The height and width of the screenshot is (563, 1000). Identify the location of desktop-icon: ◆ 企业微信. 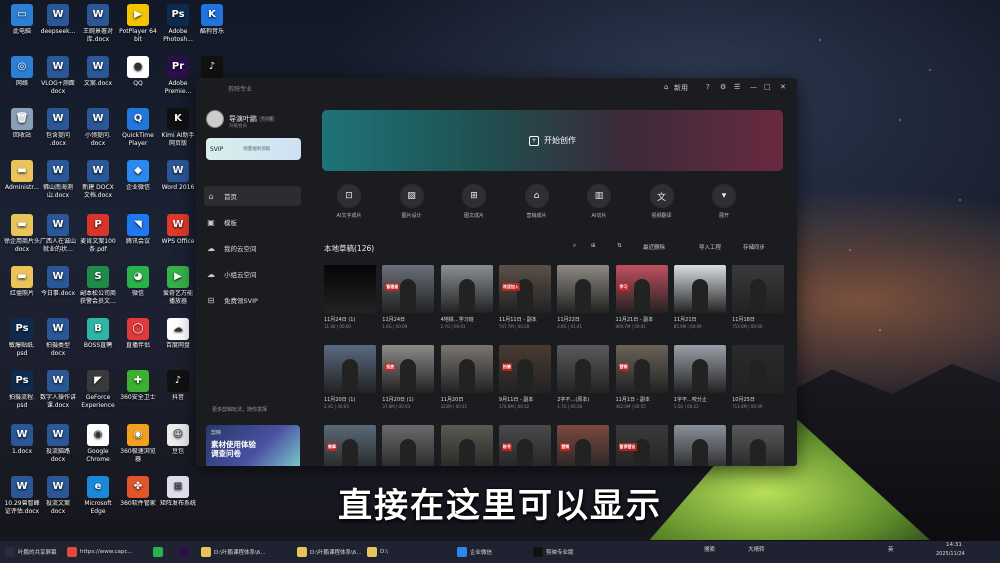
(138, 176).